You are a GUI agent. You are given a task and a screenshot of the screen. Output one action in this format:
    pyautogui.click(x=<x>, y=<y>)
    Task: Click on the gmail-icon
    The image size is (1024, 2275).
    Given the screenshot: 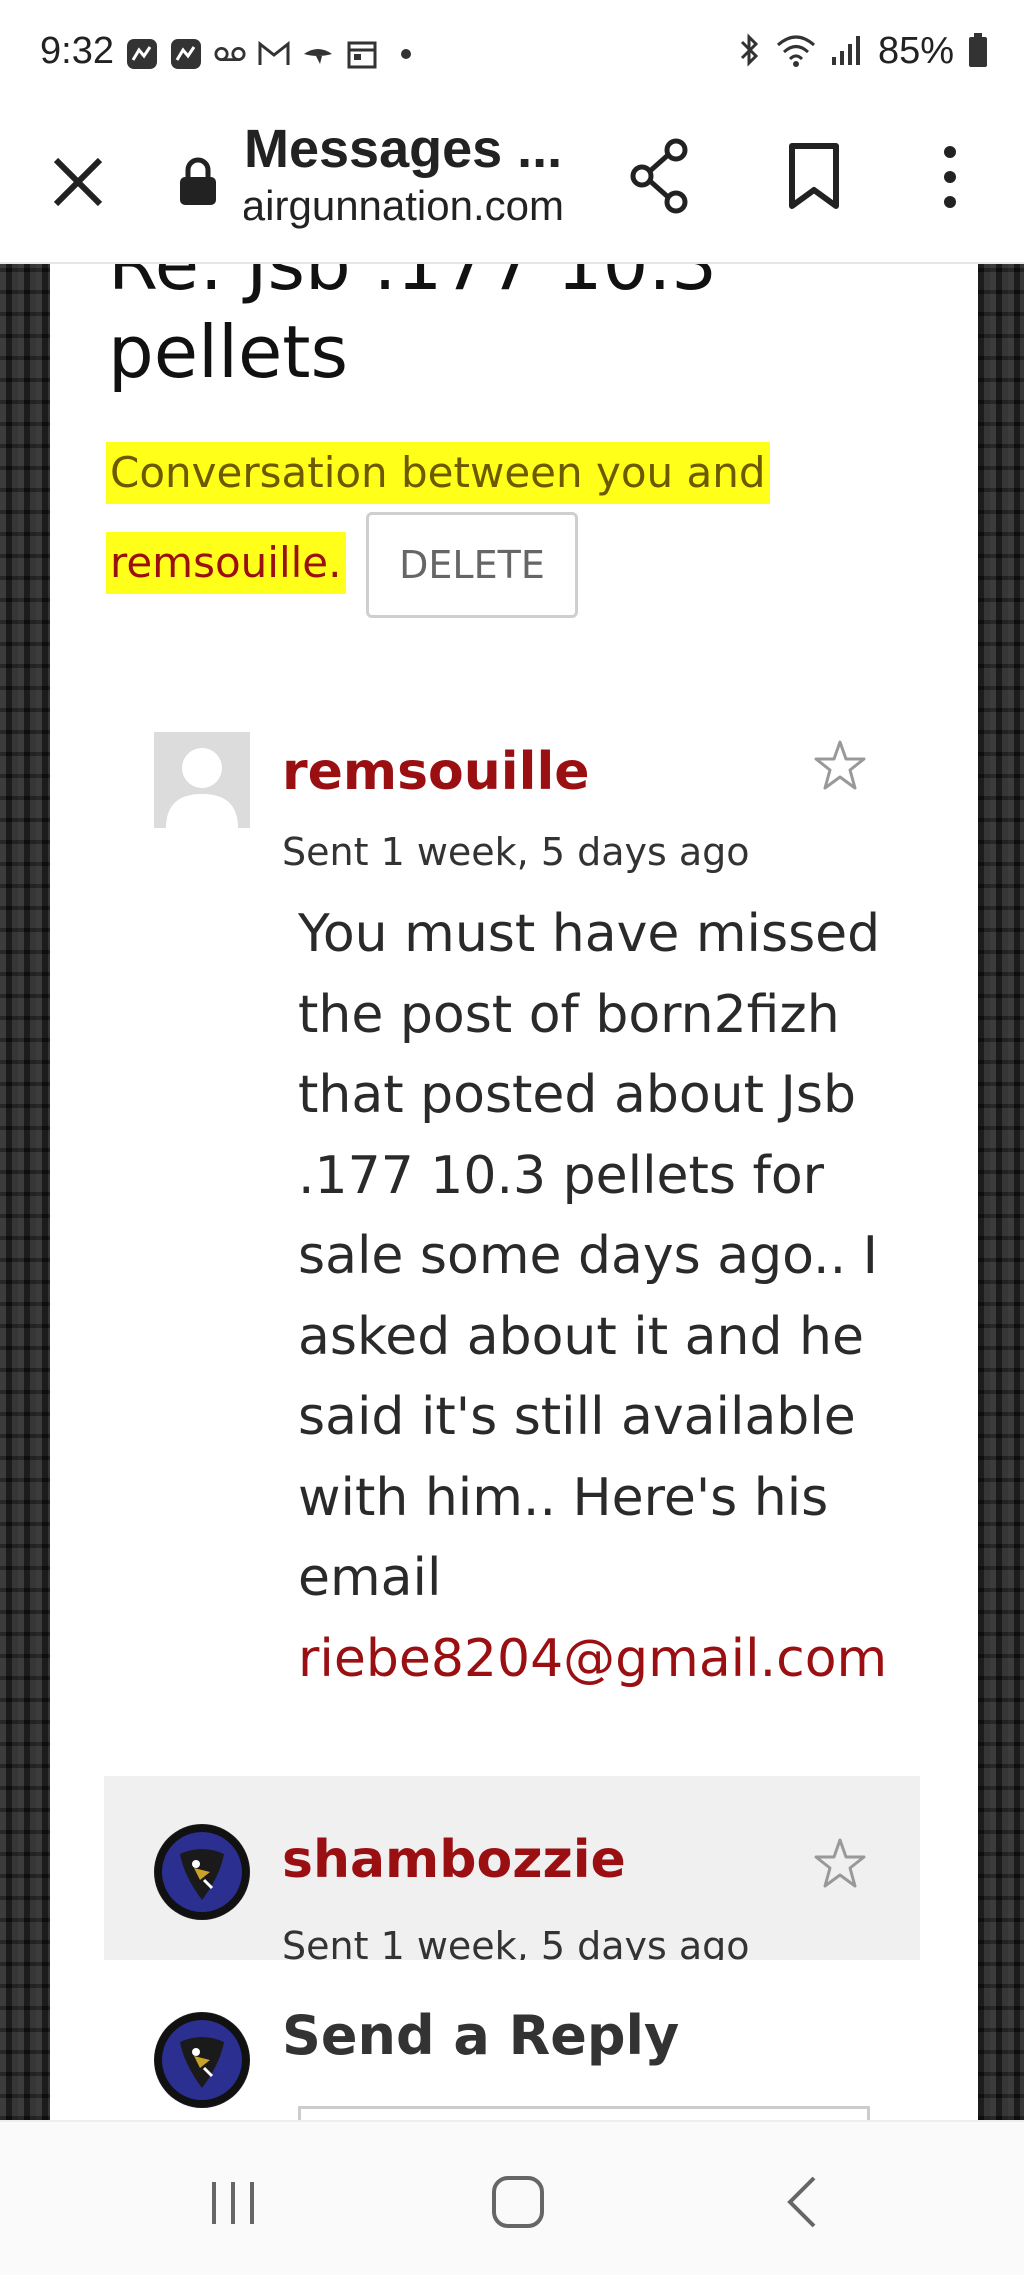 What is the action you would take?
    pyautogui.click(x=274, y=54)
    